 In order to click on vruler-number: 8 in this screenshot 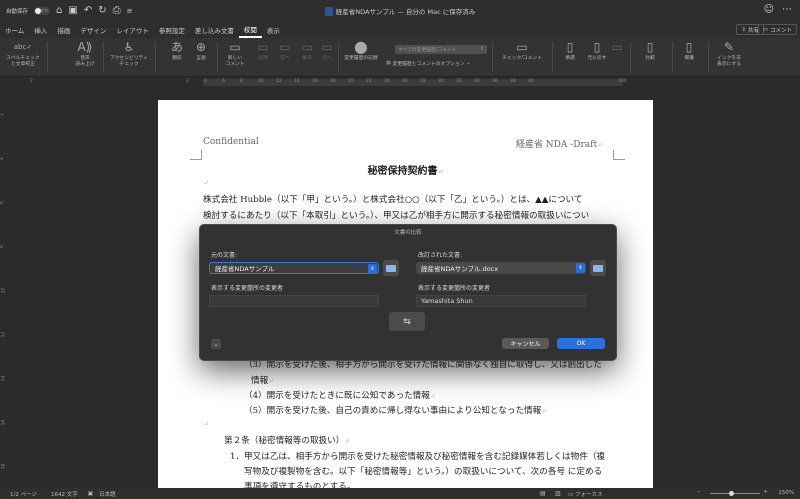, I will do `click(2, 246)`.